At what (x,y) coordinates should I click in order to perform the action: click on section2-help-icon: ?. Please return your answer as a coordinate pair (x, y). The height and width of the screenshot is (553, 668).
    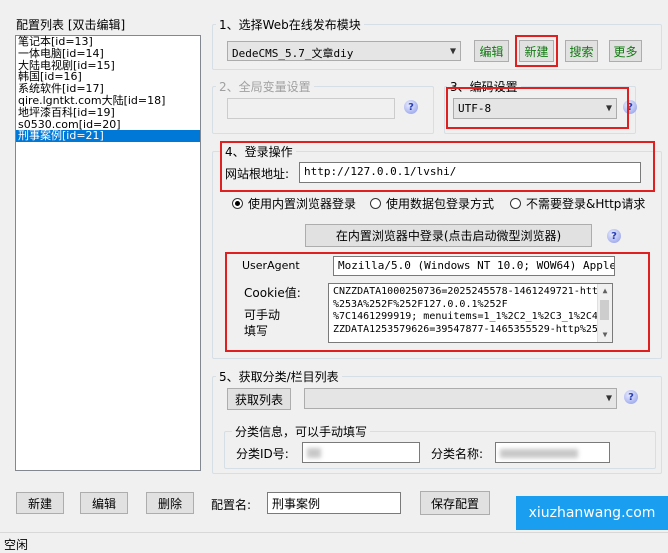
    Looking at the image, I should click on (411, 107).